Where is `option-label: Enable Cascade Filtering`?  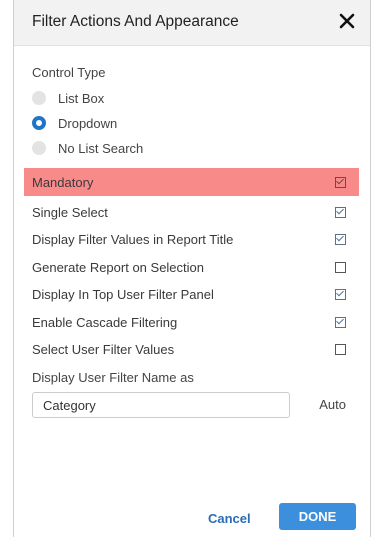 option-label: Enable Cascade Filtering is located at coordinates (105, 322).